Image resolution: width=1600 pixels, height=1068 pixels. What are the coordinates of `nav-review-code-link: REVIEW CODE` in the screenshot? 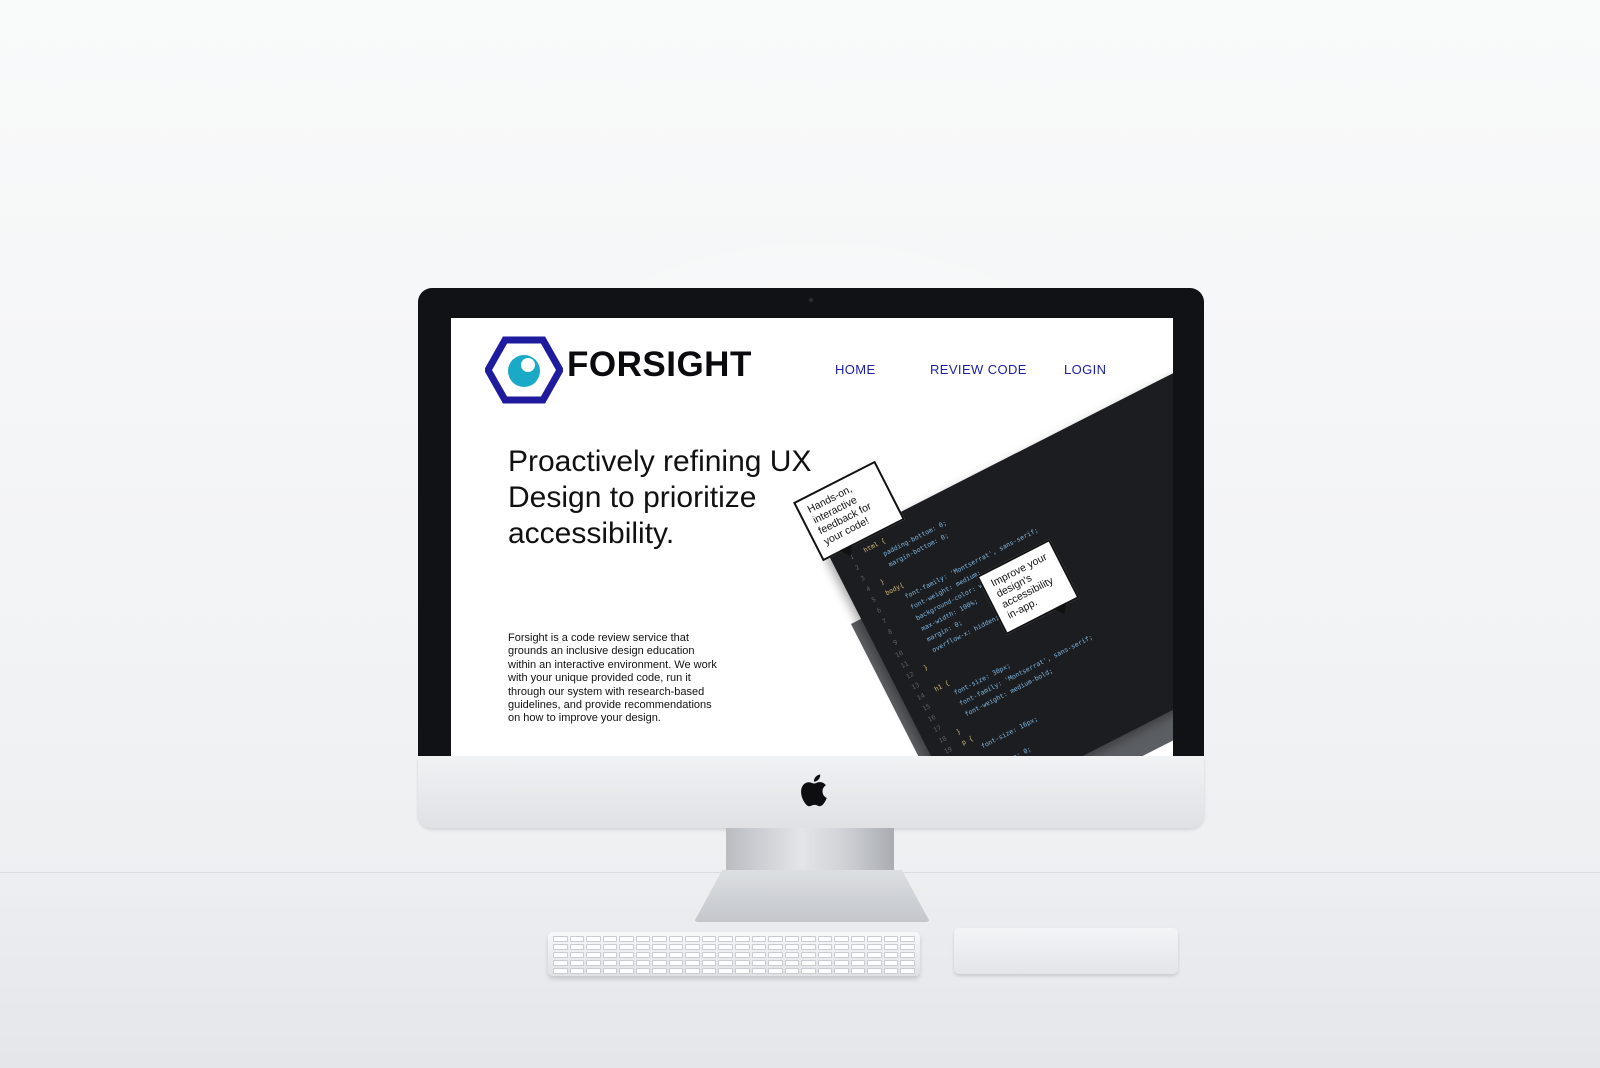 It's located at (978, 369).